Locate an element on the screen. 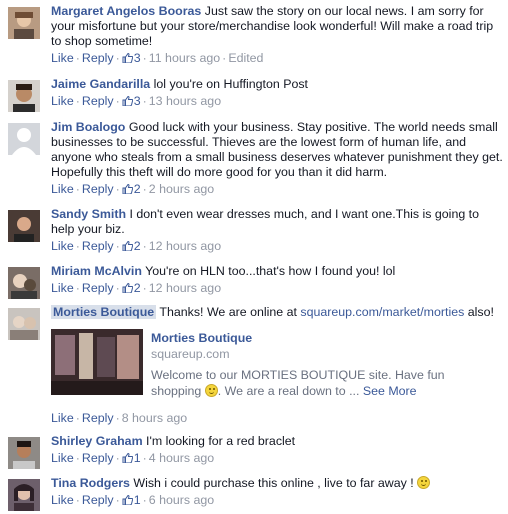  comment-text: I'm looking for a red braclet is located at coordinates (221, 441).